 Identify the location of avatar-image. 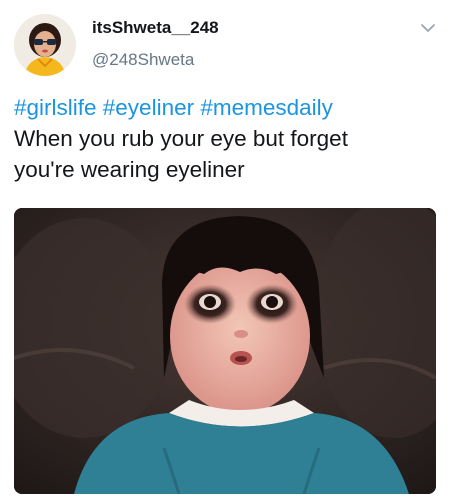
(45, 45).